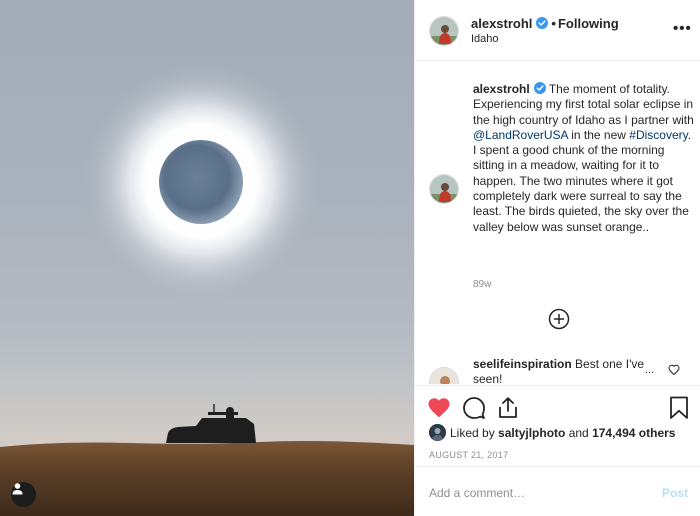  What do you see at coordinates (679, 408) in the screenshot?
I see `bookmark-icon` at bounding box center [679, 408].